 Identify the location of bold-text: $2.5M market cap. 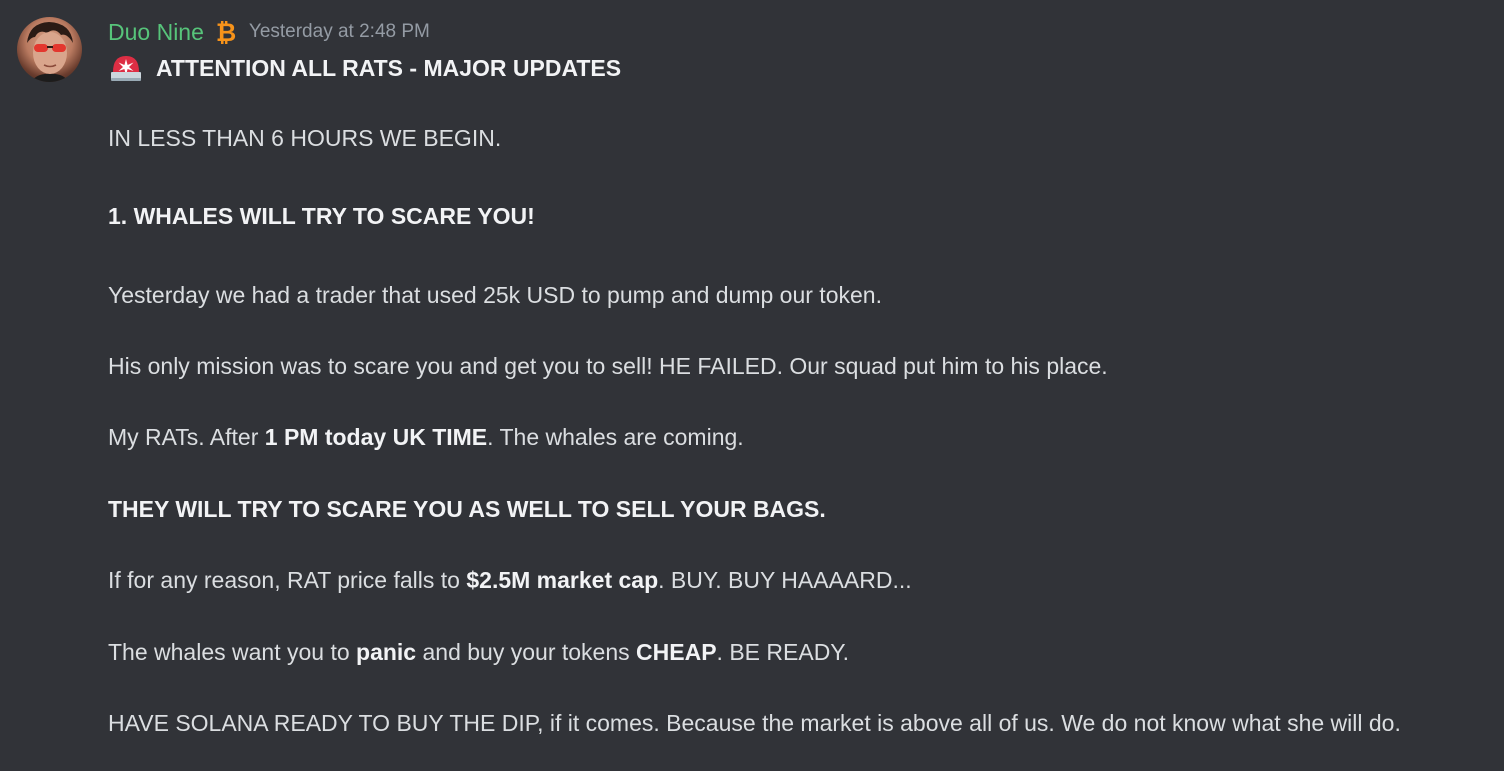
(562, 580).